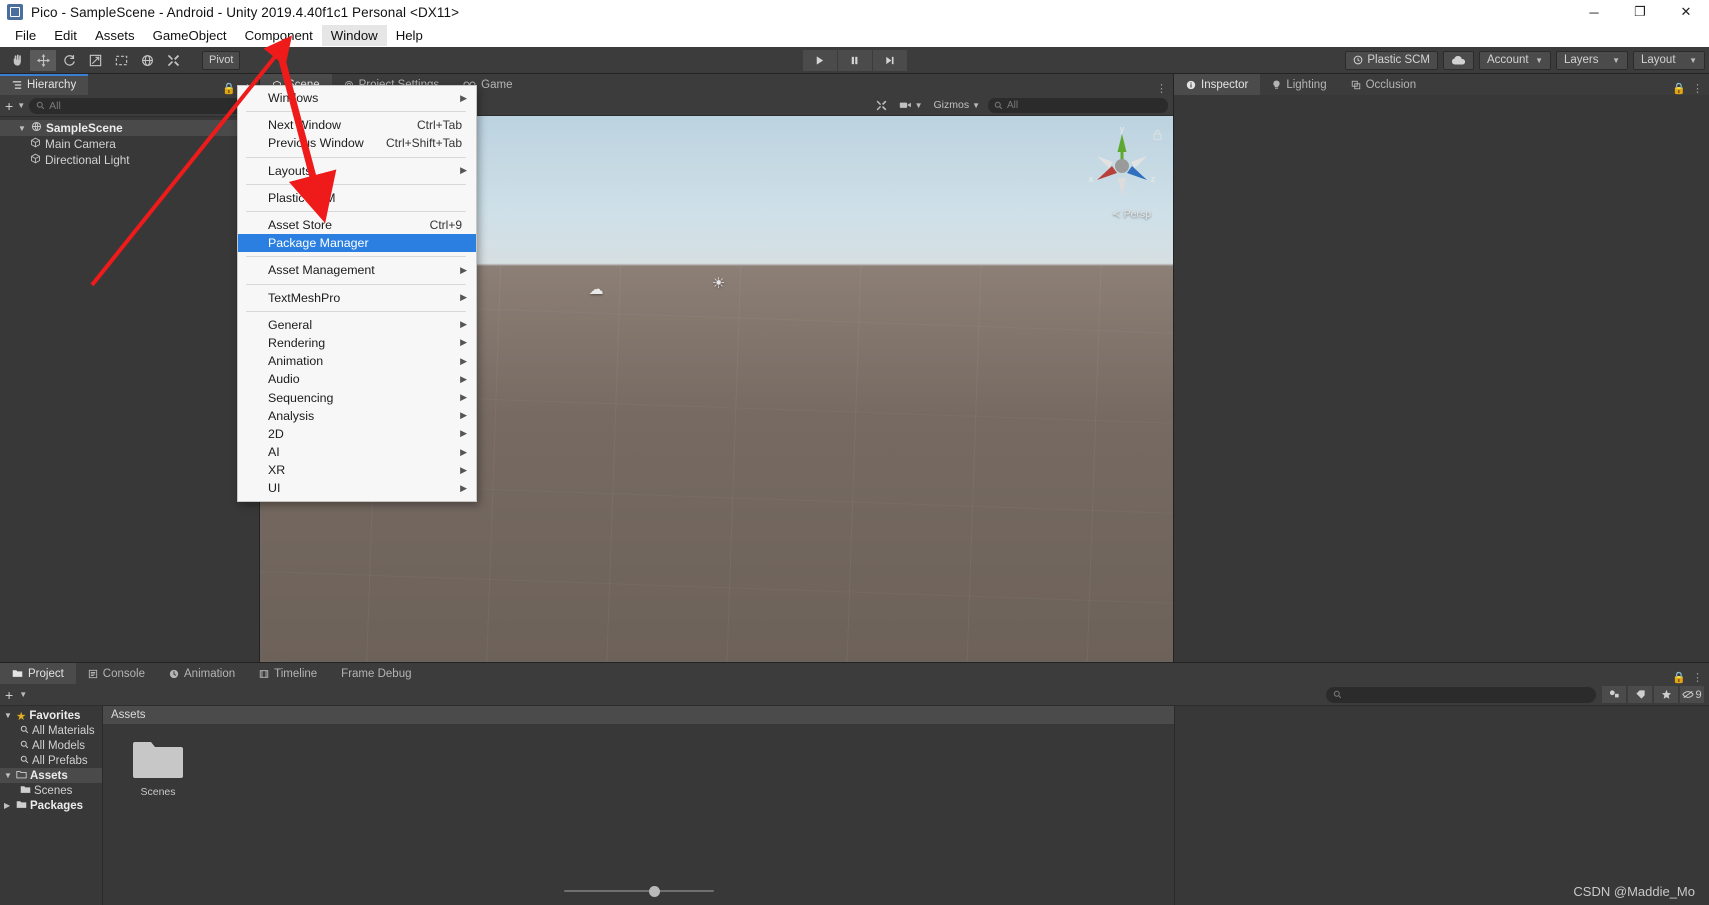 The image size is (1709, 905). What do you see at coordinates (1078, 105) in the screenshot?
I see `scene-search-input: All` at bounding box center [1078, 105].